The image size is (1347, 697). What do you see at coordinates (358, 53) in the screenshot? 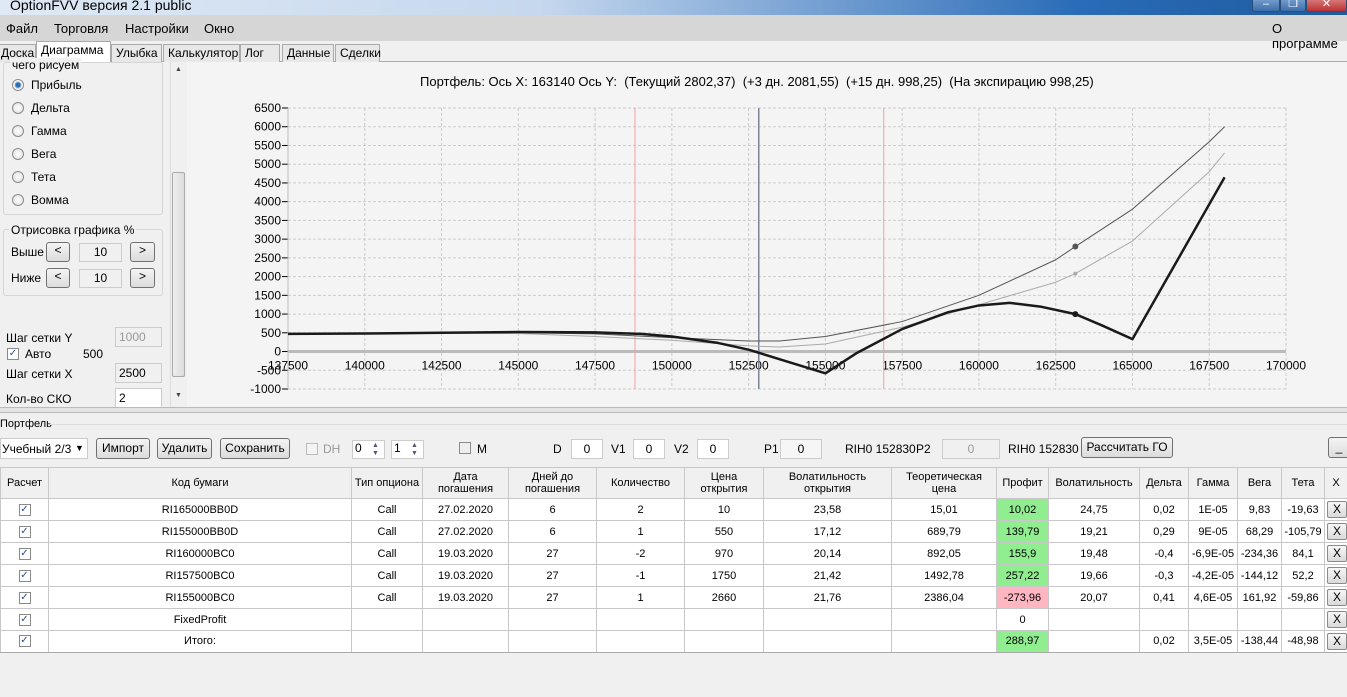
I see `tab-deals: Сделки` at bounding box center [358, 53].